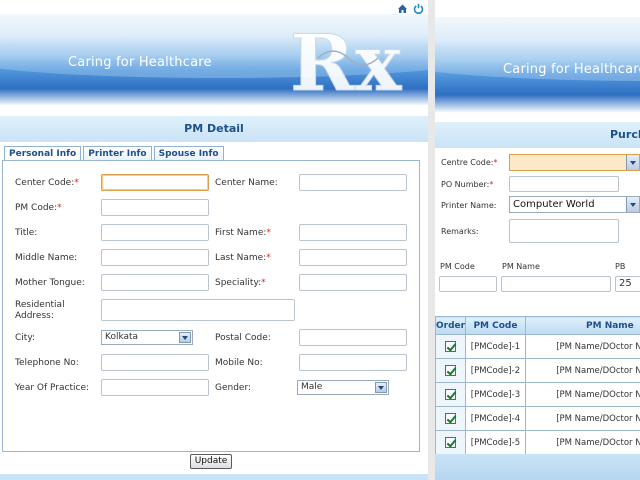 The height and width of the screenshot is (480, 640). I want to click on pm-code-cell: [PMCode]-4, so click(495, 418).